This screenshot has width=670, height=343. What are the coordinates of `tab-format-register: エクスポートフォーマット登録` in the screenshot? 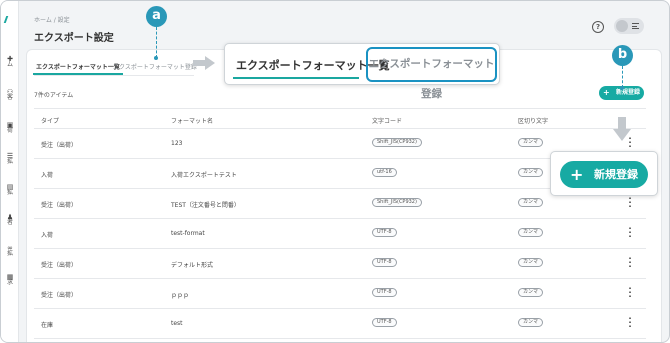 It's located at (155, 66).